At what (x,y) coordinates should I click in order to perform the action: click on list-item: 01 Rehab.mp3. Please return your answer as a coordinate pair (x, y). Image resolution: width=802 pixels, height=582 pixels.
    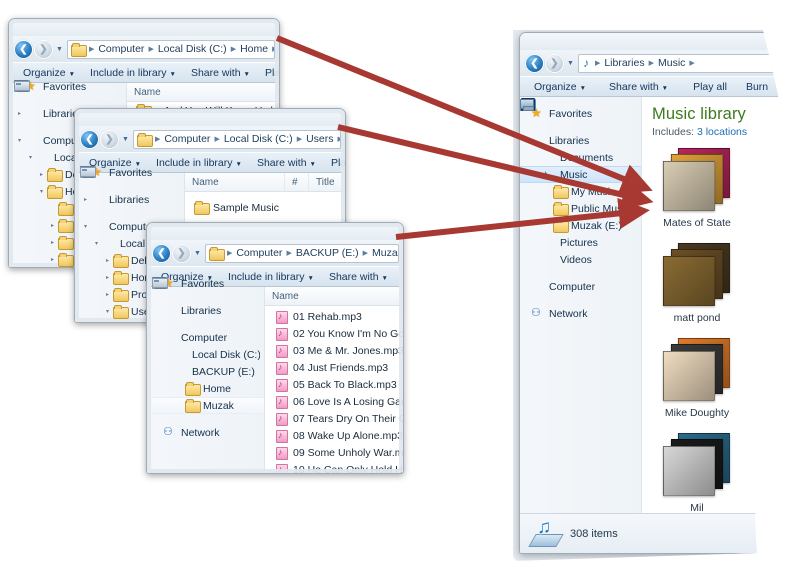
    Looking at the image, I should click on (334, 316).